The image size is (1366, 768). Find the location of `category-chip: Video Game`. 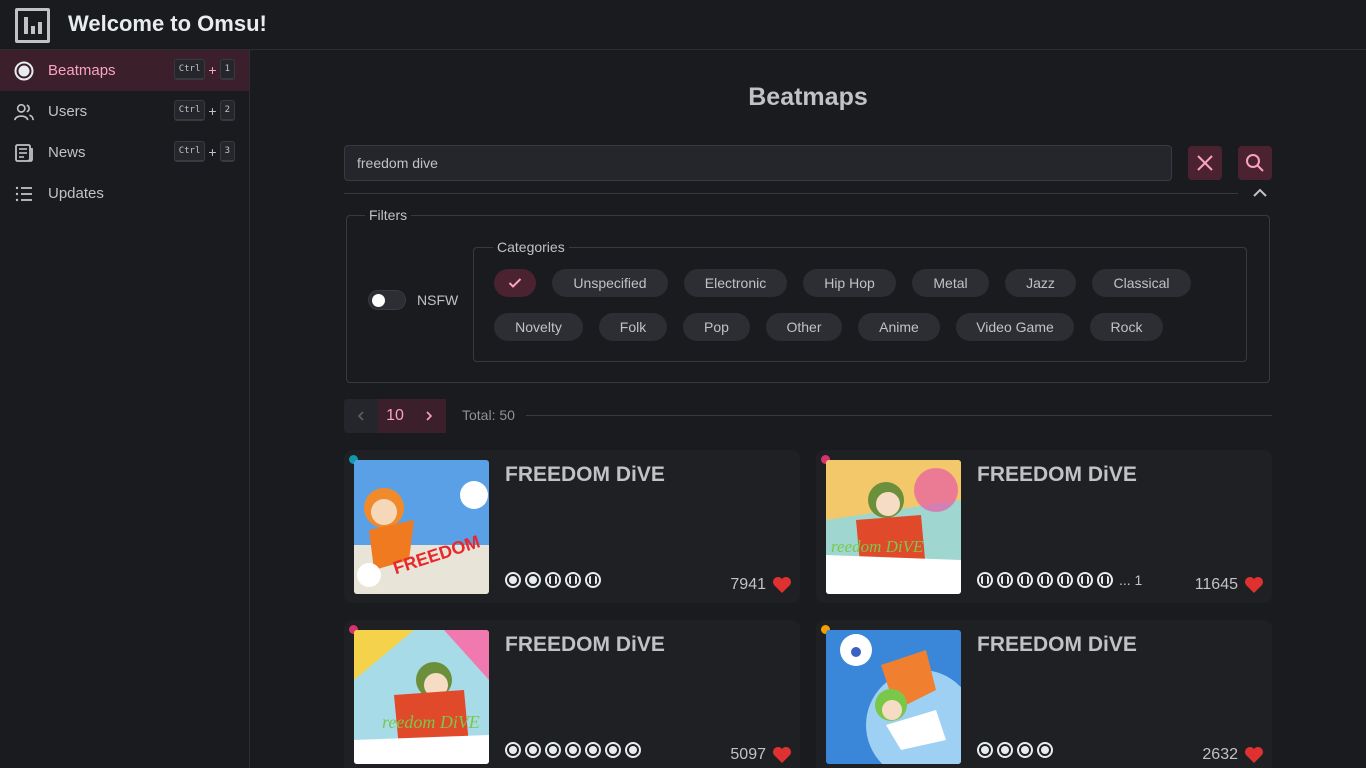

category-chip: Video Game is located at coordinates (1015, 327).